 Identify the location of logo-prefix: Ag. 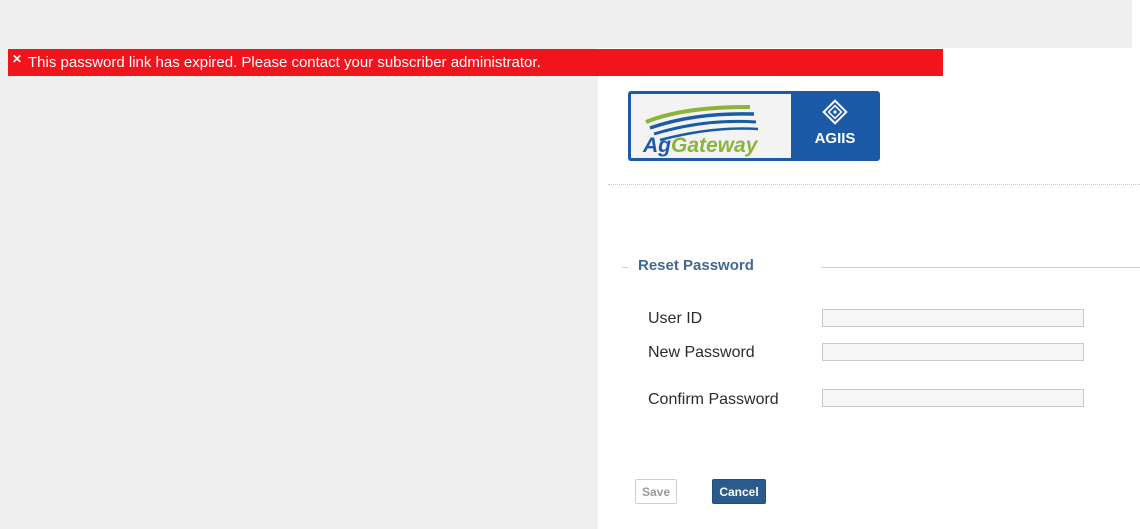
(656, 145).